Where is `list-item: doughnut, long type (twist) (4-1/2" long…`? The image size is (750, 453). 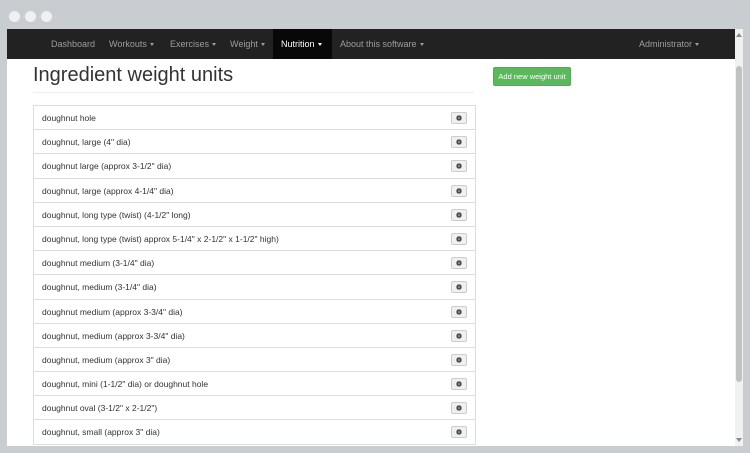 list-item: doughnut, long type (twist) (4-1/2" long… is located at coordinates (254, 215).